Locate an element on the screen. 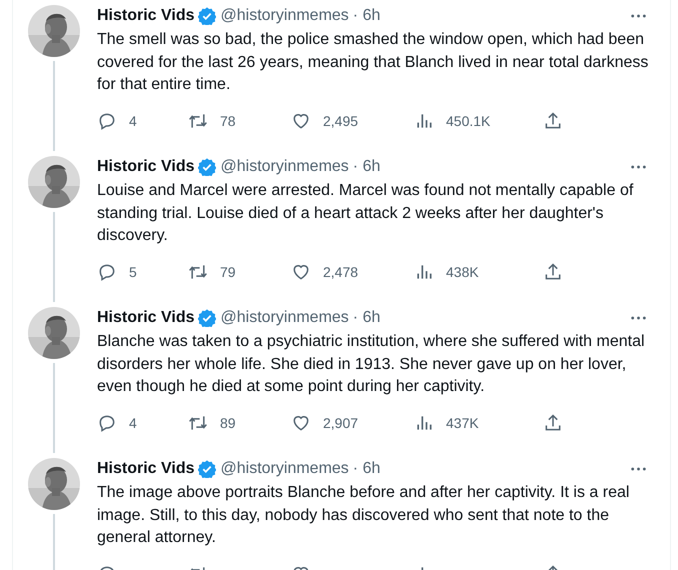  repost-count: 89 is located at coordinates (228, 423).